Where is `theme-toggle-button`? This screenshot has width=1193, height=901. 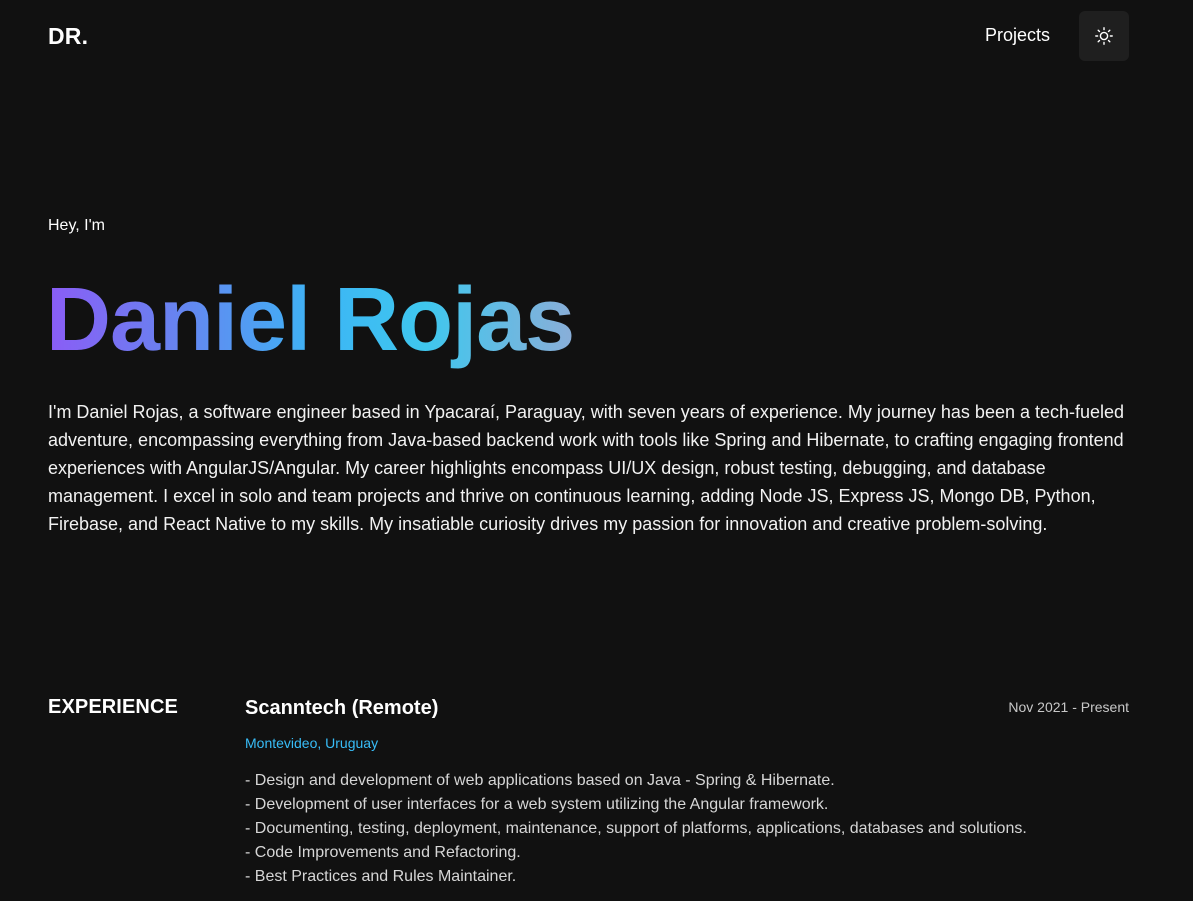 theme-toggle-button is located at coordinates (1104, 36).